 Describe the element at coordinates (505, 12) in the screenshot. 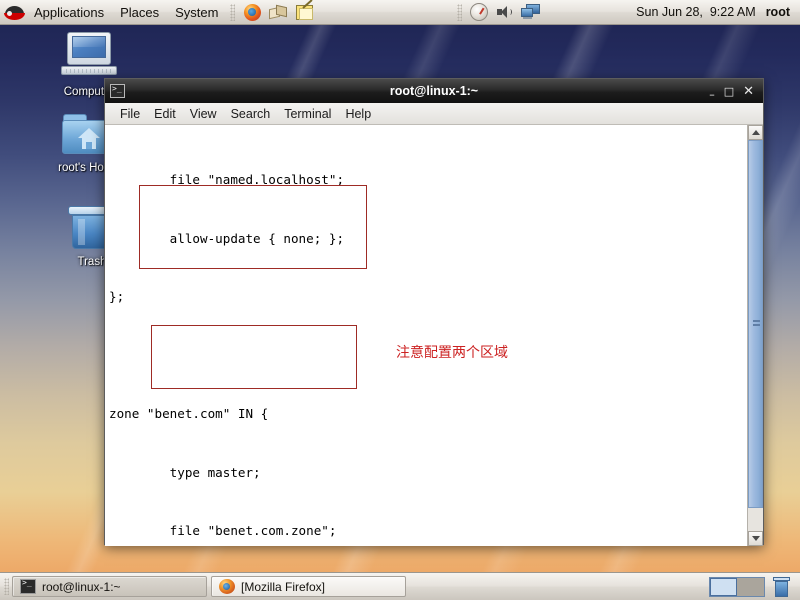

I see `volume-icon` at that location.